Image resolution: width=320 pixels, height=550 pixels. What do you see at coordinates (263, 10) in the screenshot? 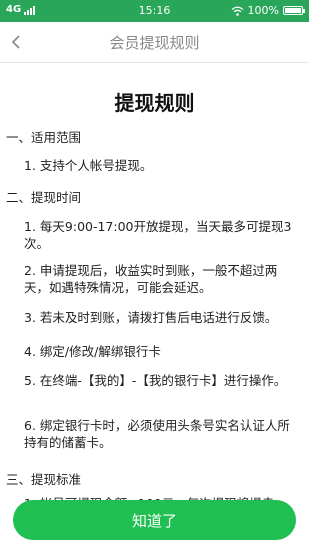
I see `battery-percent: 100%` at bounding box center [263, 10].